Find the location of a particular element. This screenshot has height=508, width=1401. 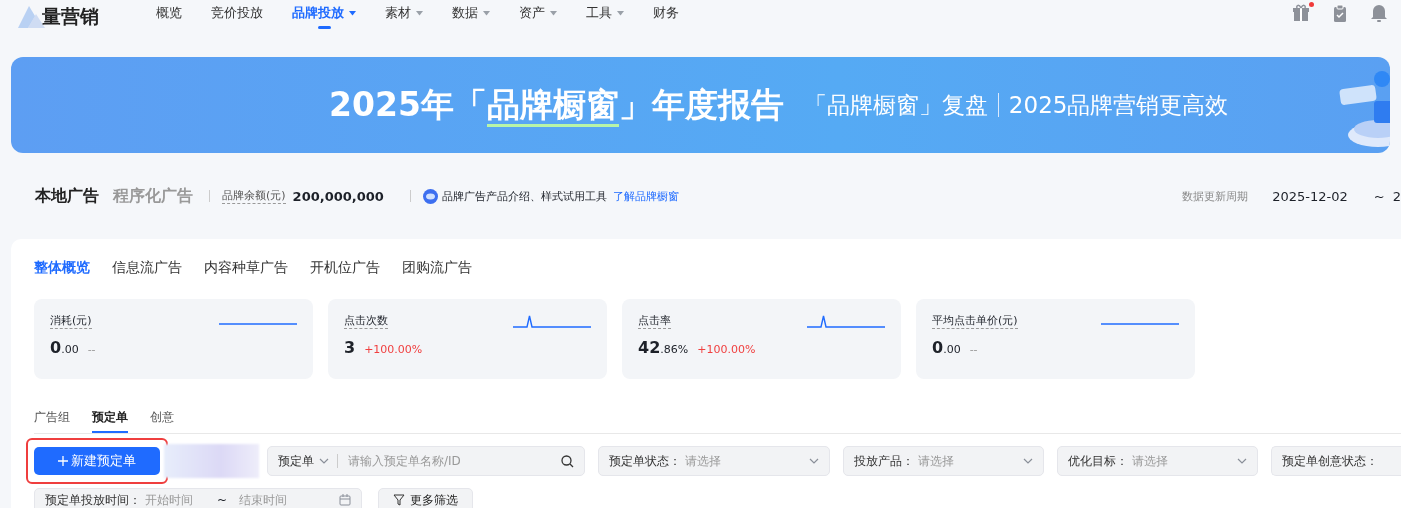

scope-select: 预定单 is located at coordinates (296, 461).